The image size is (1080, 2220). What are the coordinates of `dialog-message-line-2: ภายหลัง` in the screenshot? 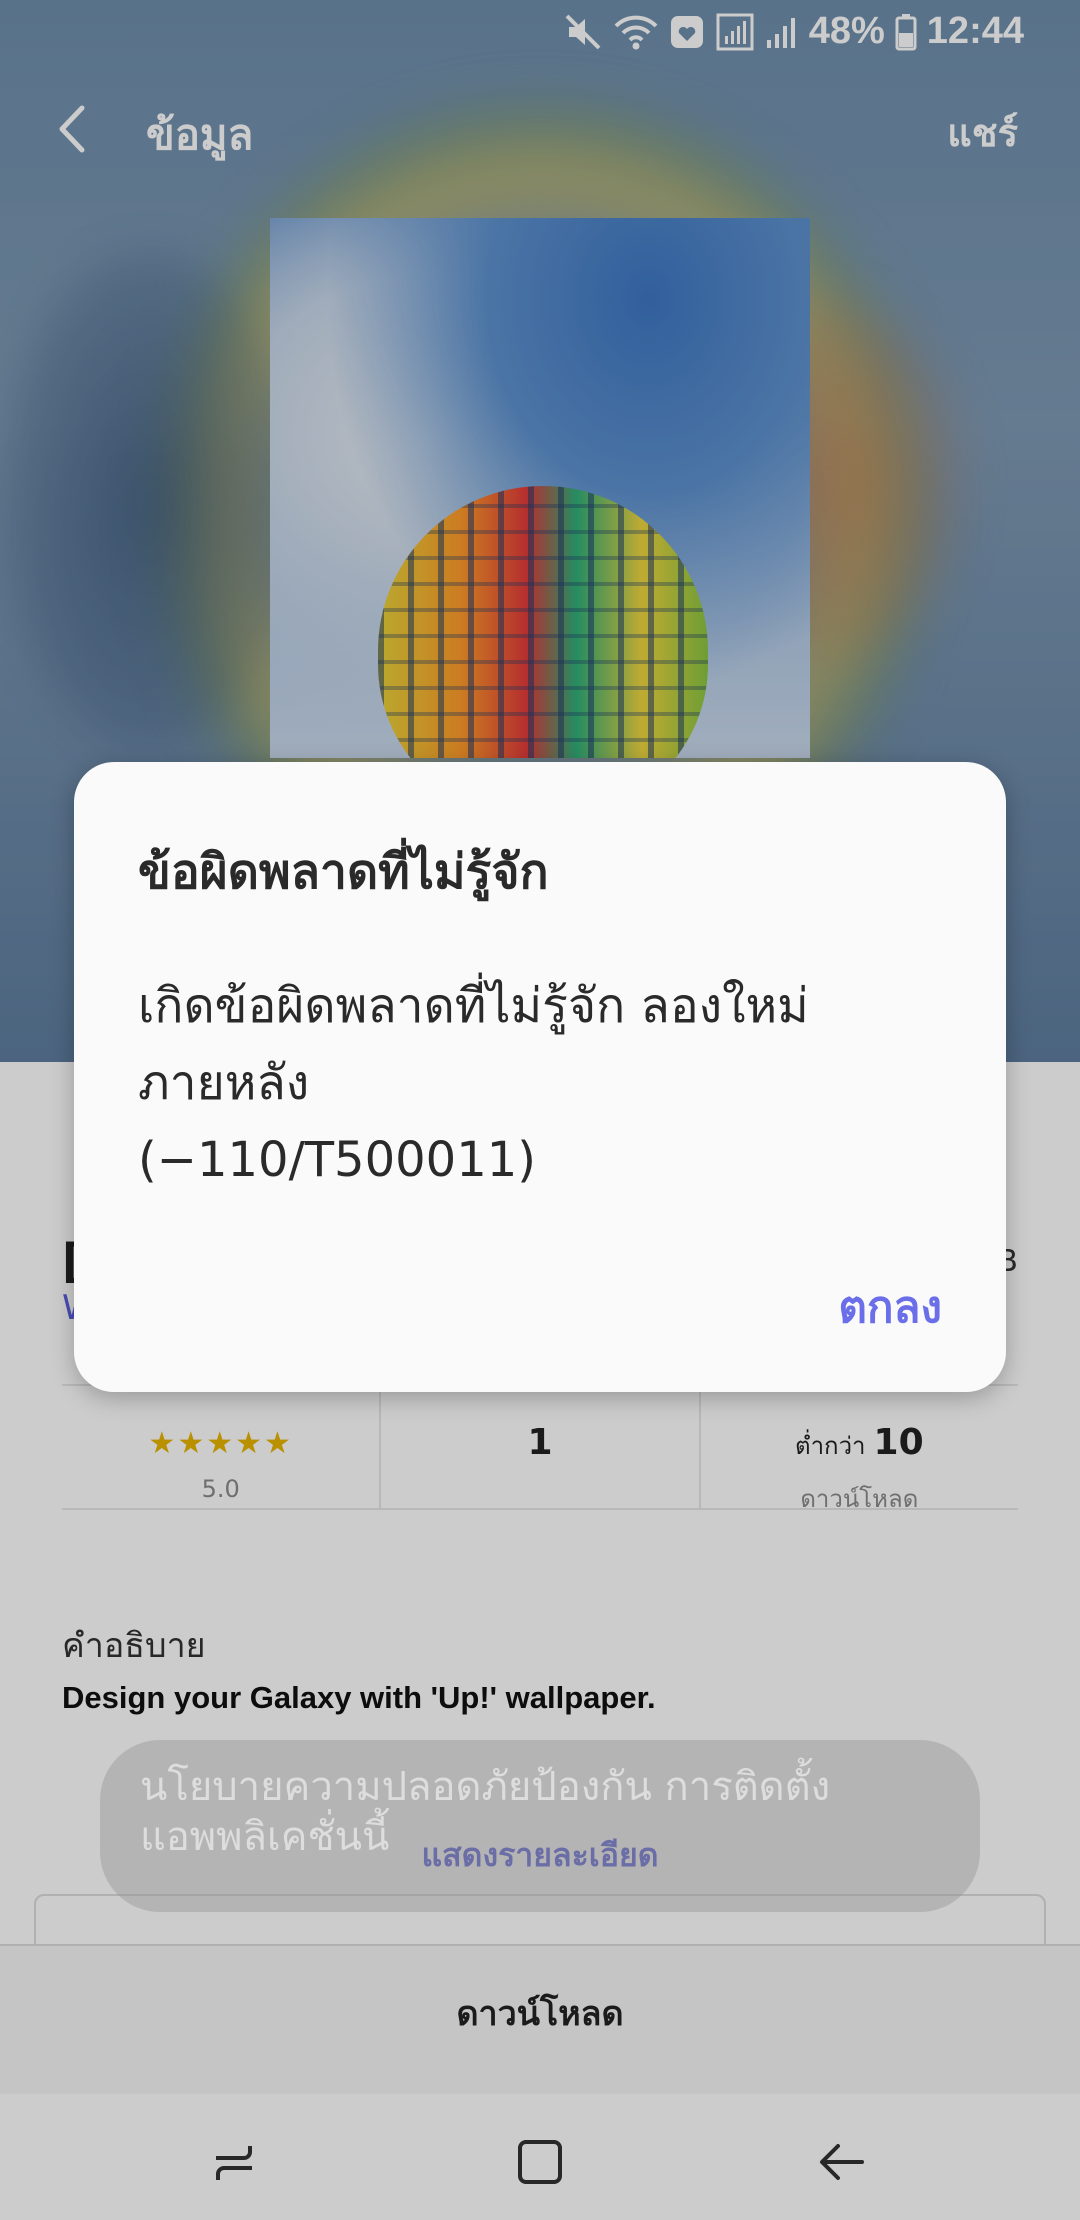 It's located at (224, 1083).